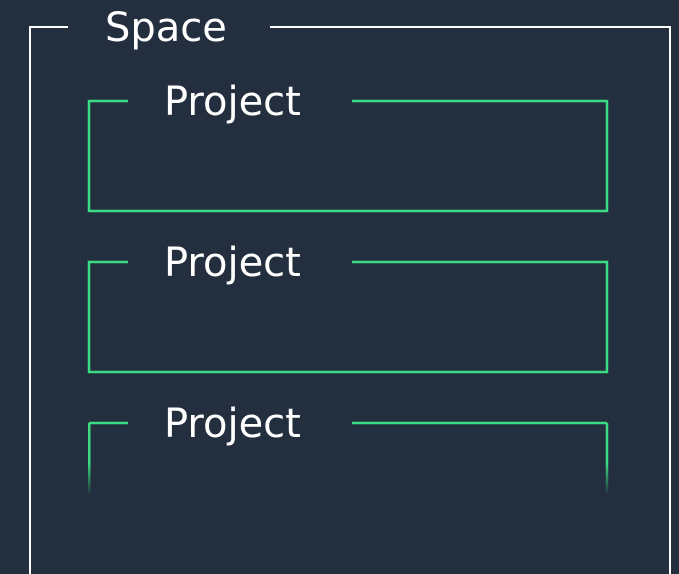 This screenshot has height=574, width=679. Describe the element at coordinates (232, 263) in the screenshot. I see `project-label-2: Project` at that location.